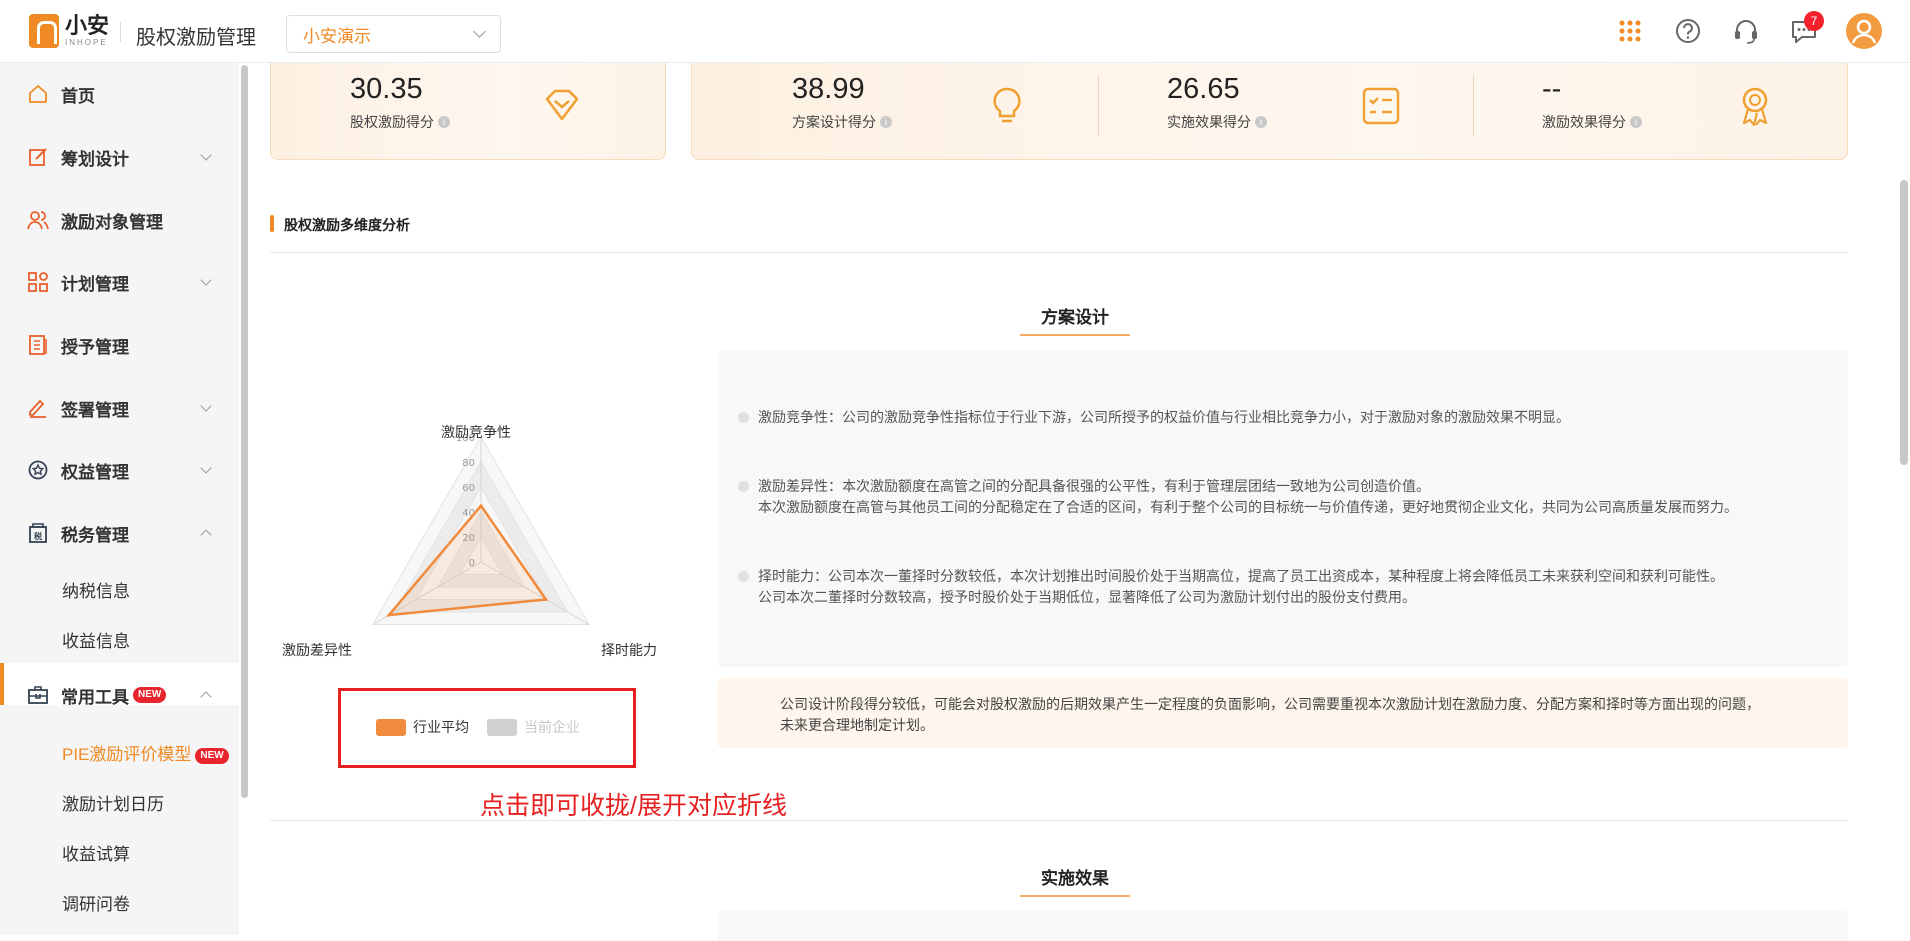  What do you see at coordinates (127, 754) in the screenshot?
I see `sidebar-subitem-label: PIE激励评价模型` at bounding box center [127, 754].